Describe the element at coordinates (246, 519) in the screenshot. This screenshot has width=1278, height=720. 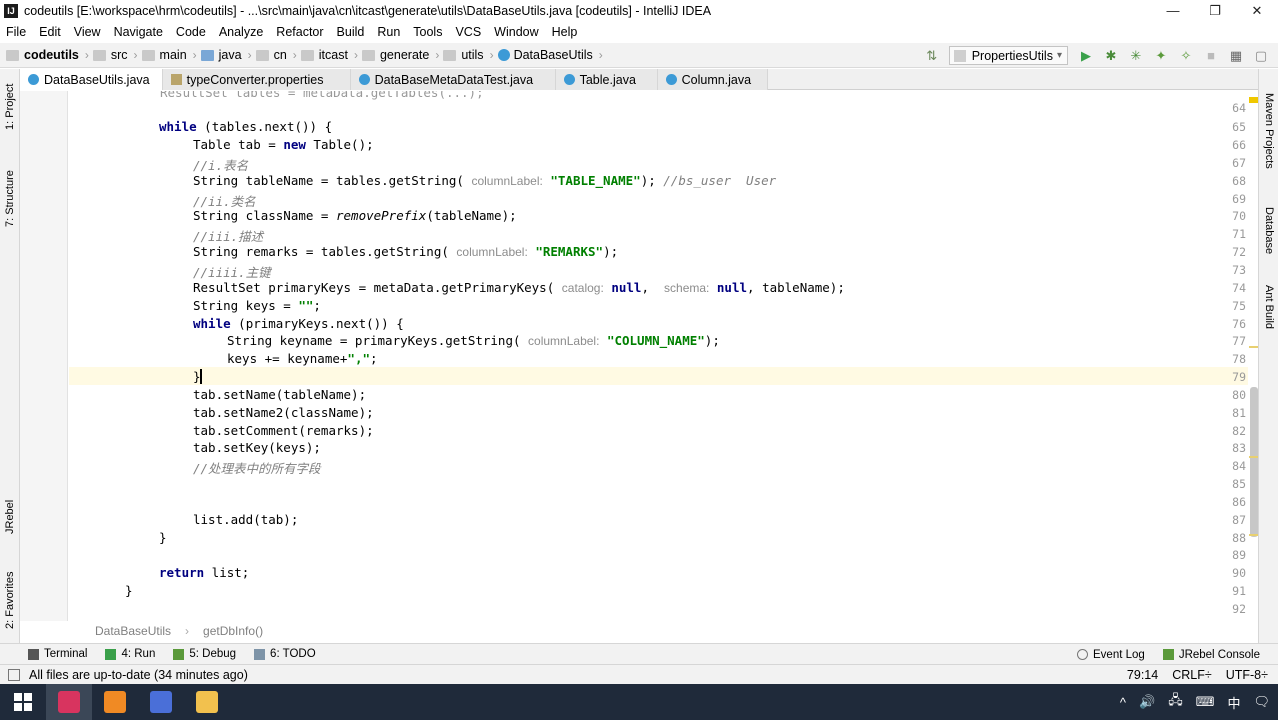
I see `code-line-87: list.add(tab);` at that location.